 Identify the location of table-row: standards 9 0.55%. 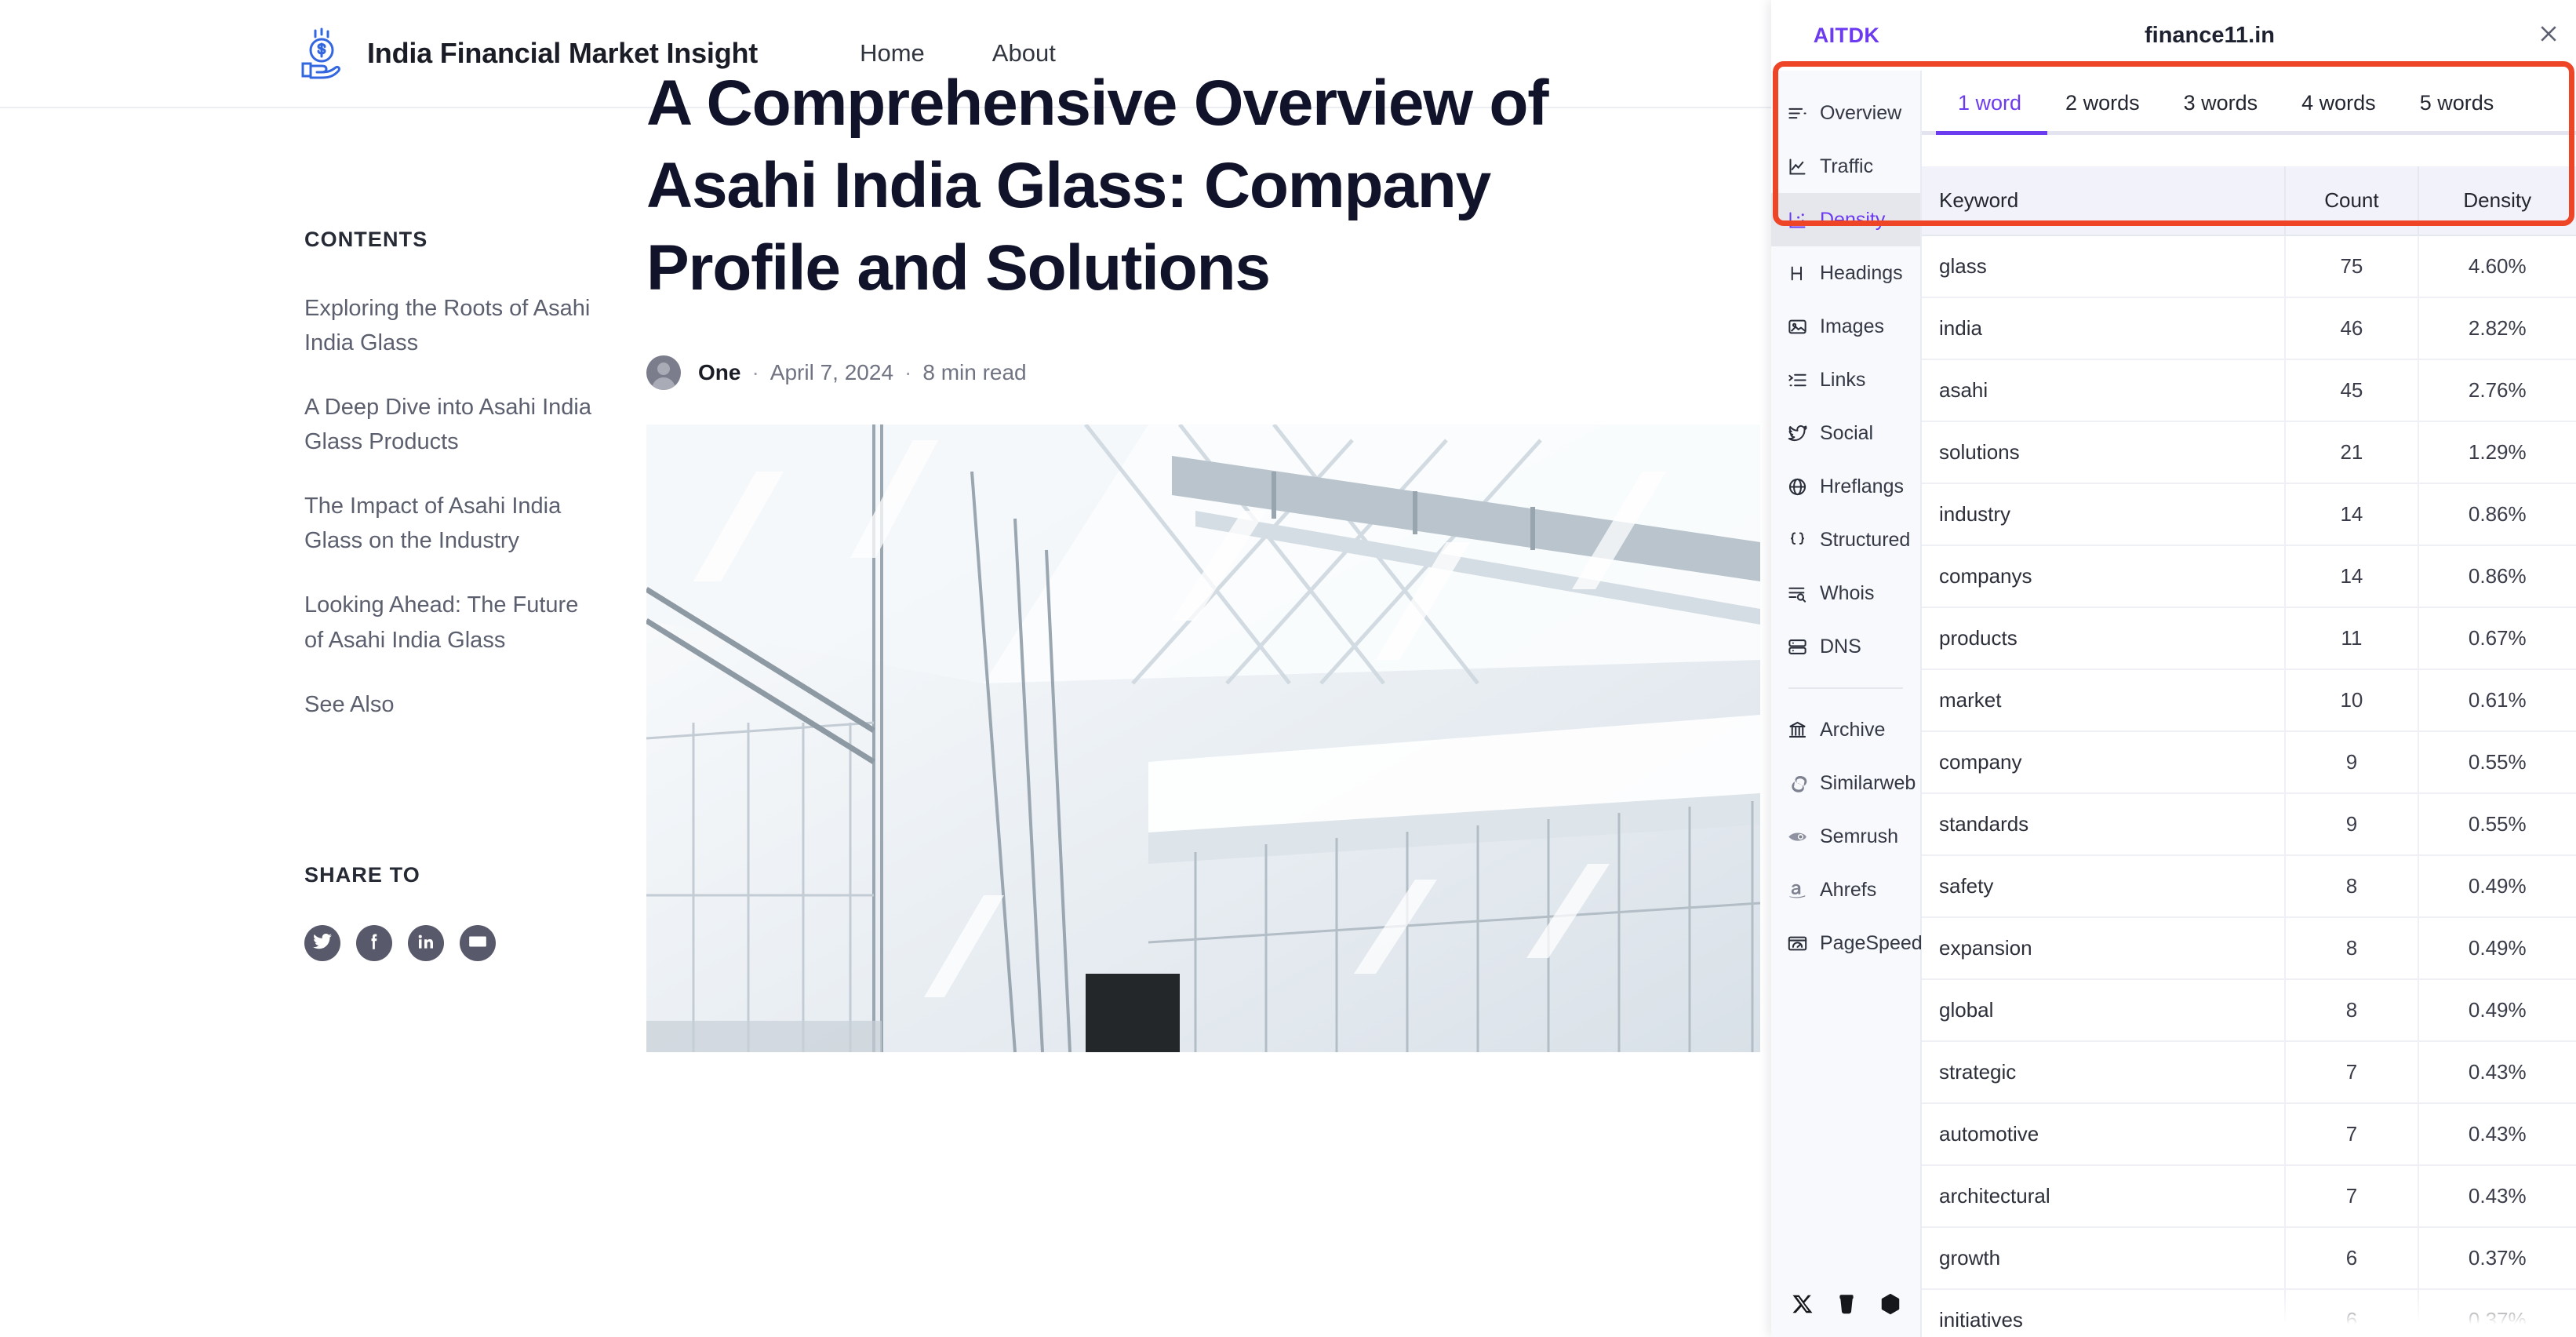
(2249, 825).